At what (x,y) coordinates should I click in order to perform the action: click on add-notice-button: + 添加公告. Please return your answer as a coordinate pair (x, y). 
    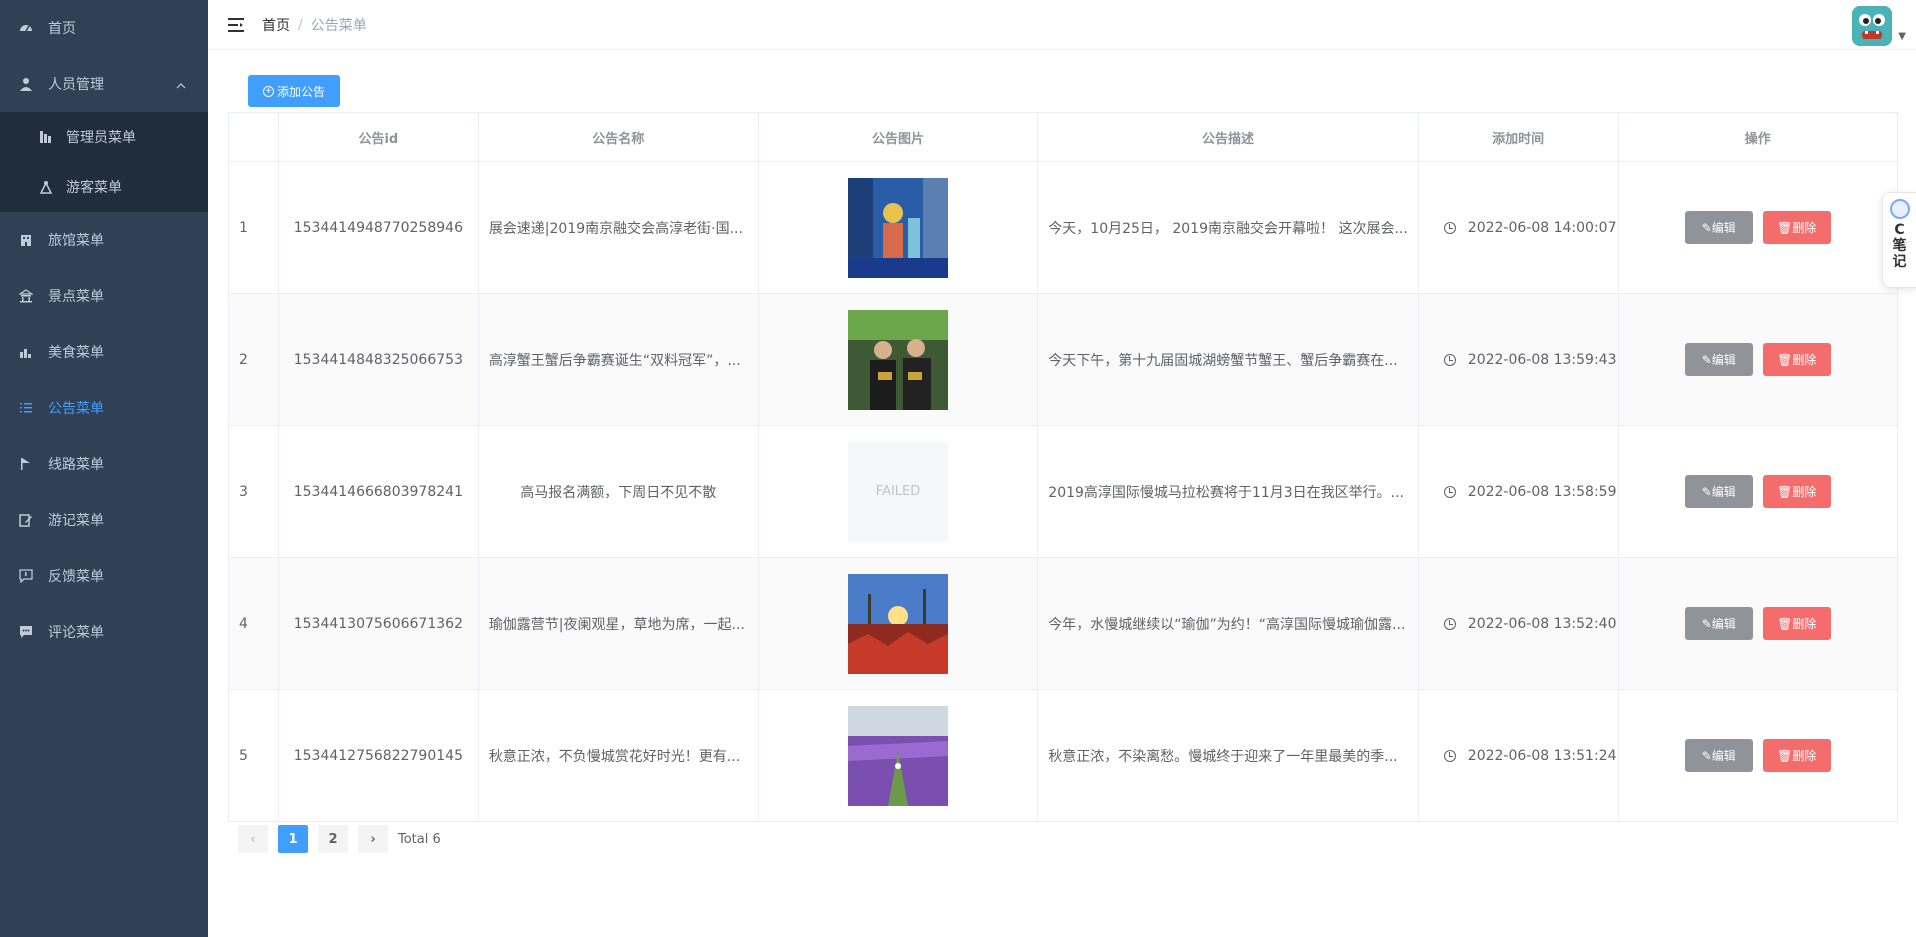
    Looking at the image, I should click on (294, 91).